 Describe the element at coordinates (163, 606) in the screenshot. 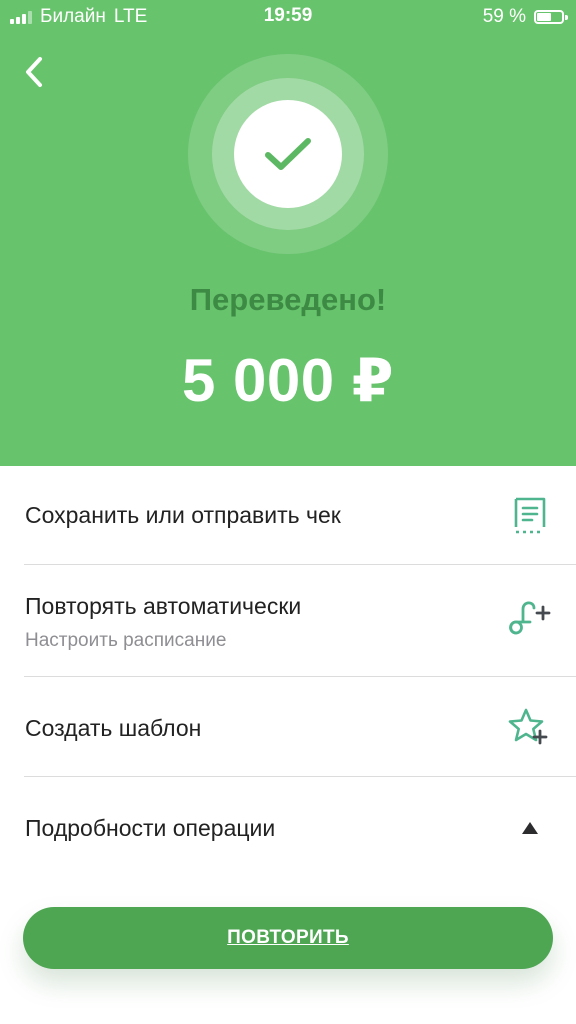

I see `repeat-automatically-label: Повторять автоматически` at that location.